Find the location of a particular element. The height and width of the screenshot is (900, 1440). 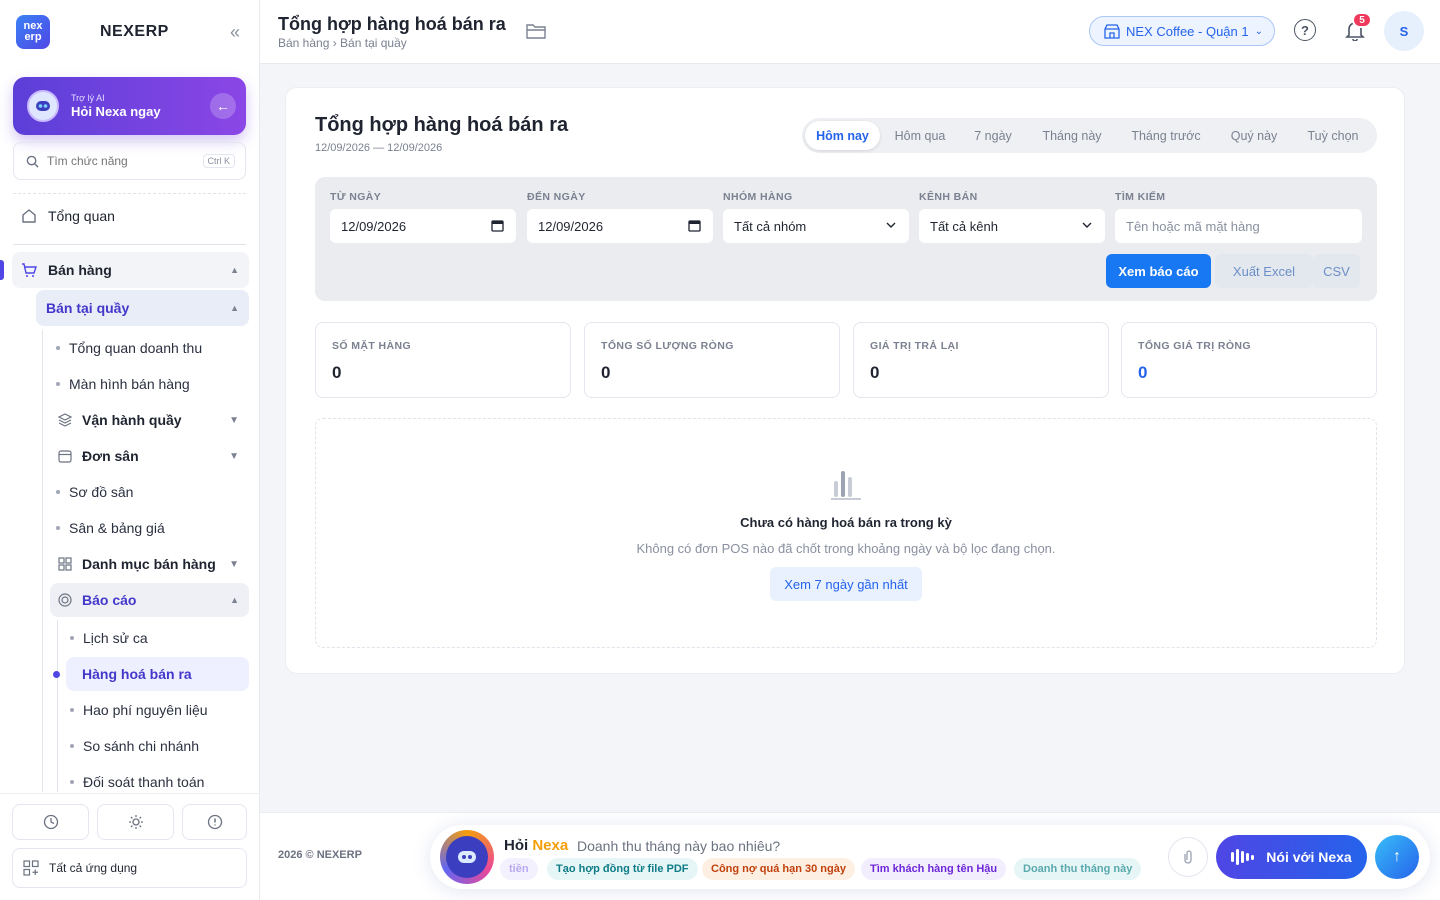

suggestion-chip: Doanh thu tháng này is located at coordinates (1078, 869).